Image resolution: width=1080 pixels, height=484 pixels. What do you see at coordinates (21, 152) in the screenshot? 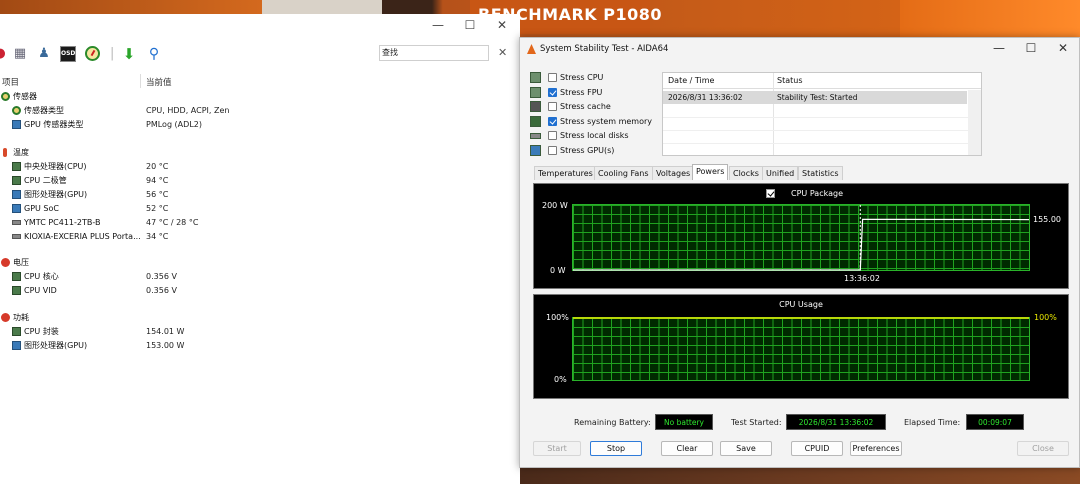
I see `tree-group-label: 温度` at bounding box center [21, 152].